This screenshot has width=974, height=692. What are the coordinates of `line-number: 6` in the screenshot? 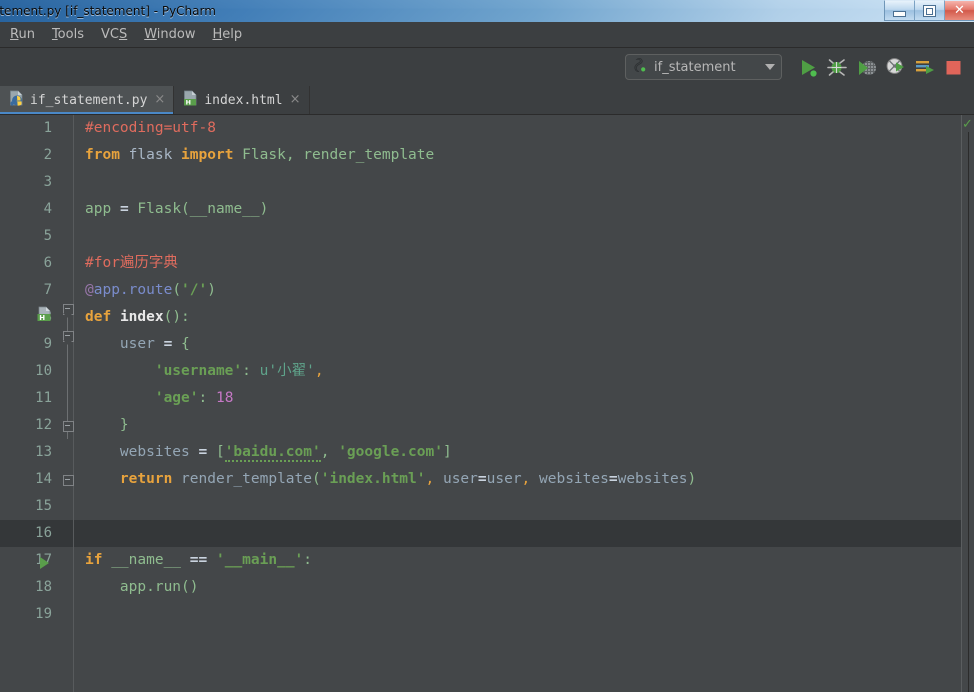 It's located at (47, 263).